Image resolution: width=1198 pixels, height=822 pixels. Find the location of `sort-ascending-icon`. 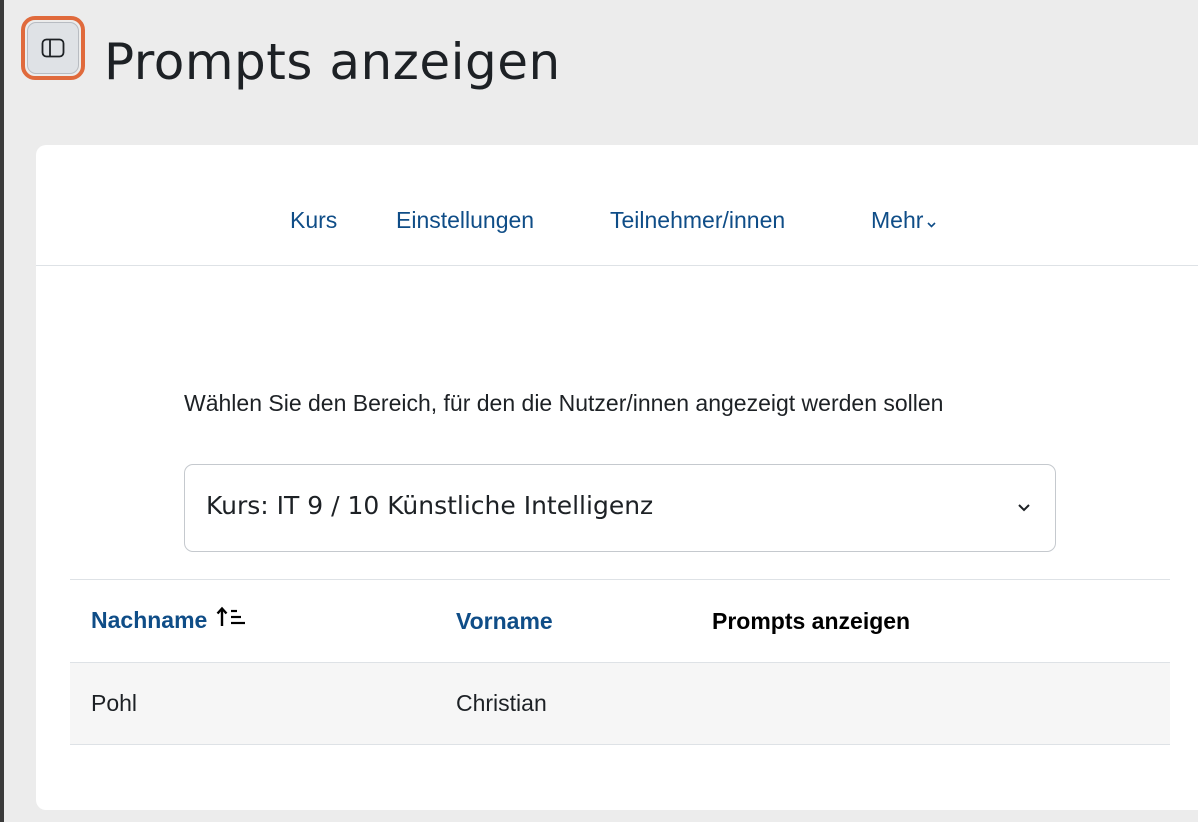

sort-ascending-icon is located at coordinates (231, 620).